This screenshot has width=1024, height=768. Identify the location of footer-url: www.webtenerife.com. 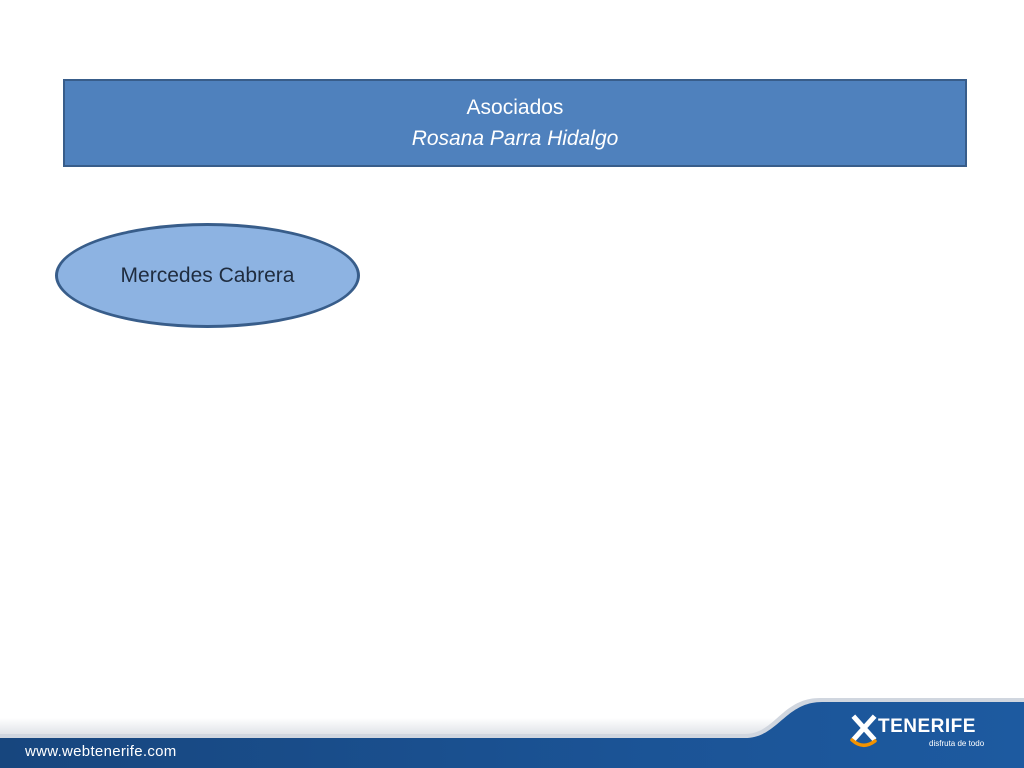
(101, 751).